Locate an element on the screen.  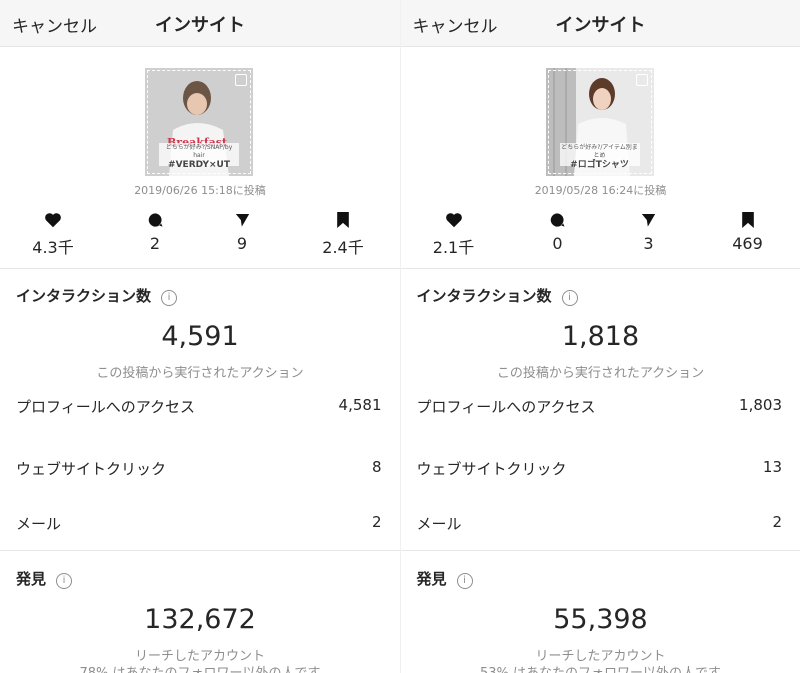
thumbnail-caption-line2: #VERDY×UT is located at coordinates (199, 165).